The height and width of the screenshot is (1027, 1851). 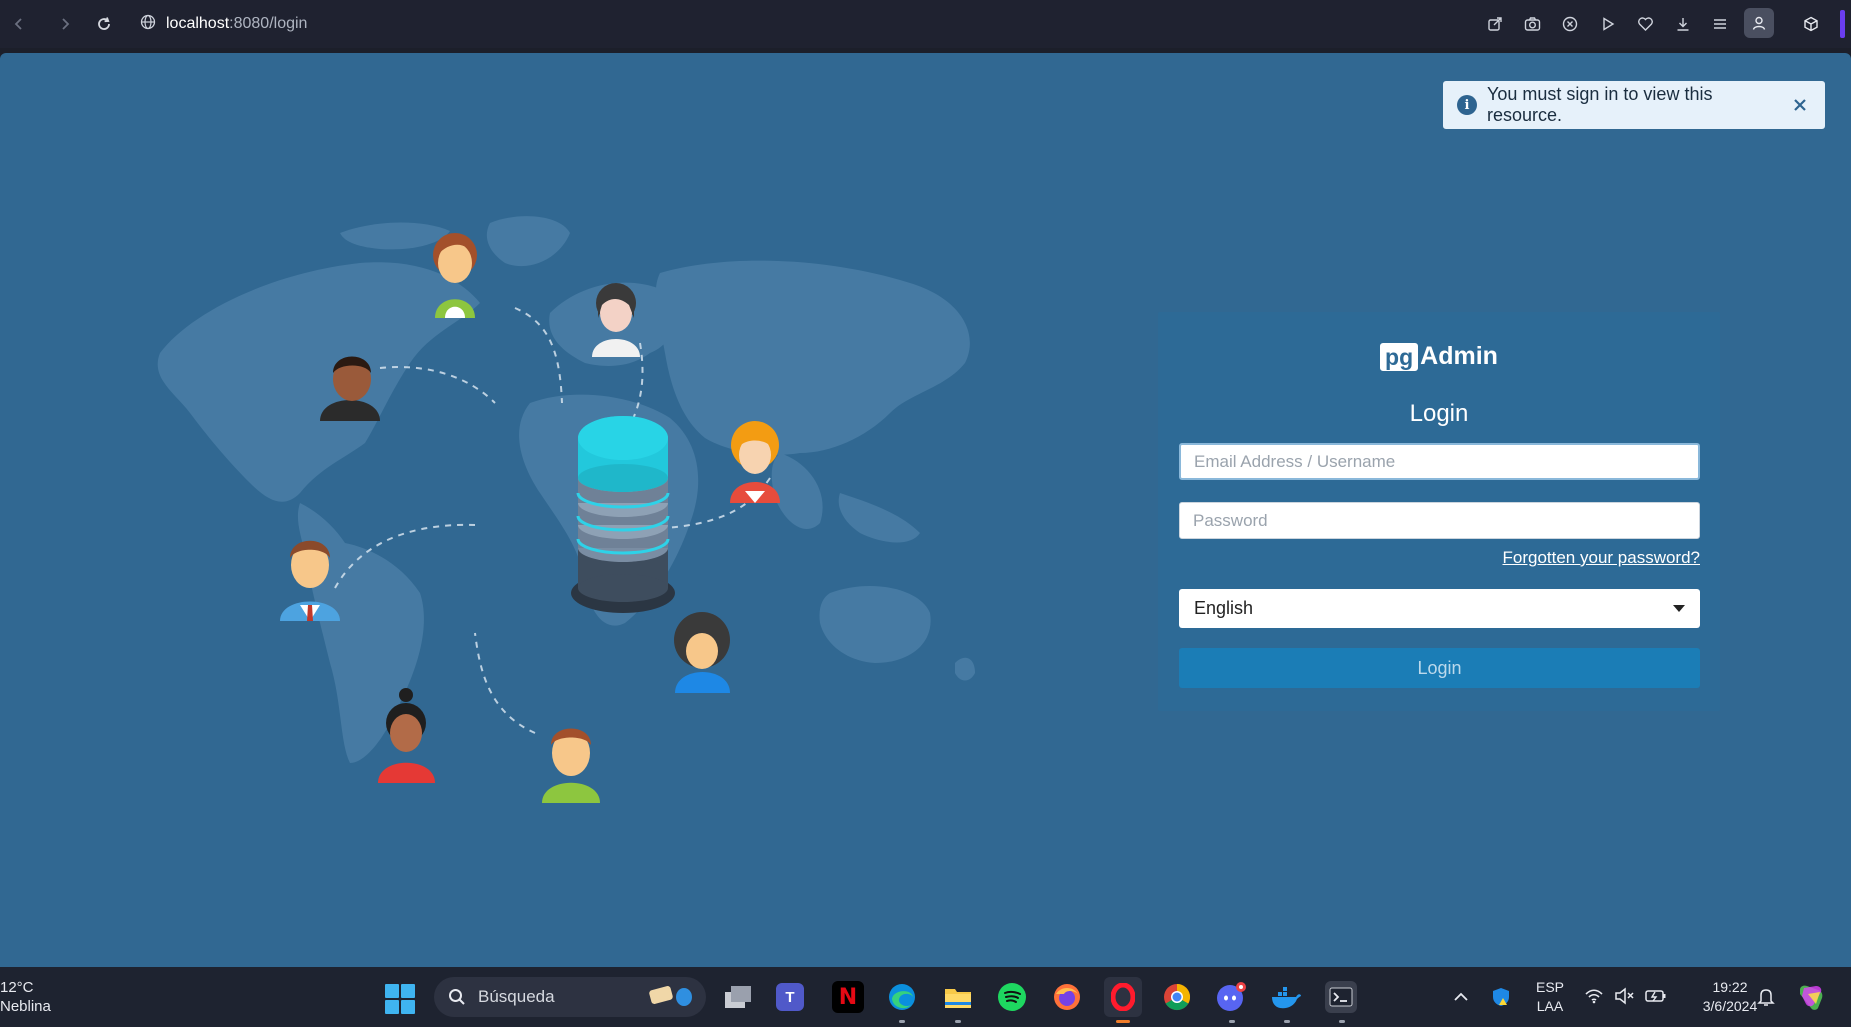 I want to click on weather-widget: 12°C Neblina, so click(x=25, y=997).